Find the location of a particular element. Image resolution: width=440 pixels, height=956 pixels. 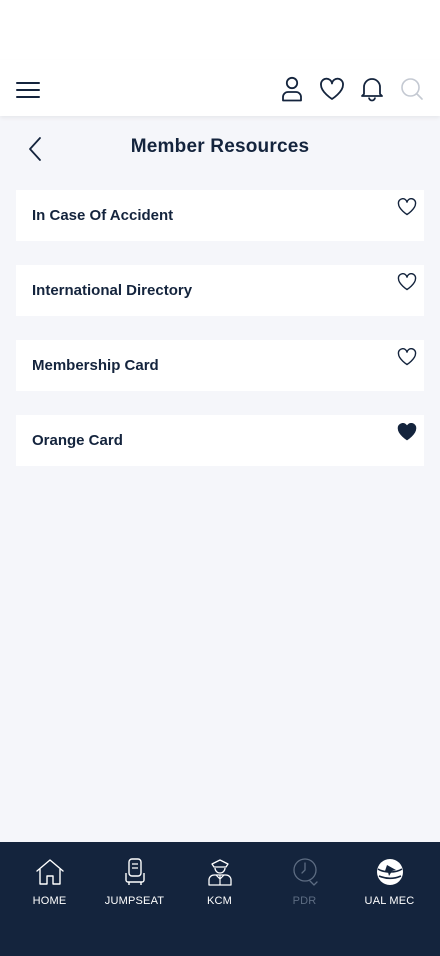

notifications-button is located at coordinates (372, 89).